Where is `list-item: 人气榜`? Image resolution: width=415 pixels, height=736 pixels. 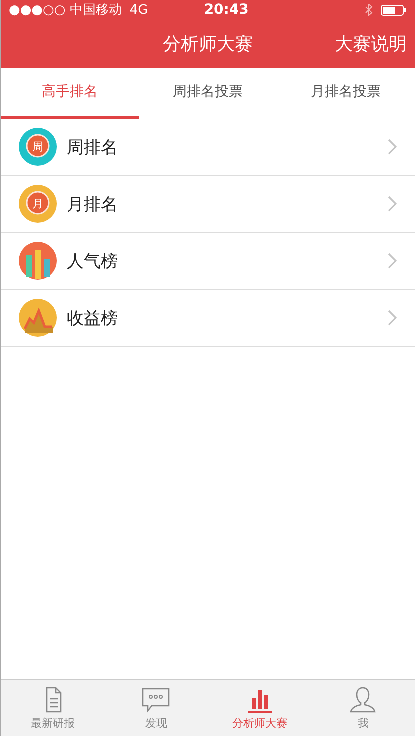
list-item: 人气榜 is located at coordinates (208, 261).